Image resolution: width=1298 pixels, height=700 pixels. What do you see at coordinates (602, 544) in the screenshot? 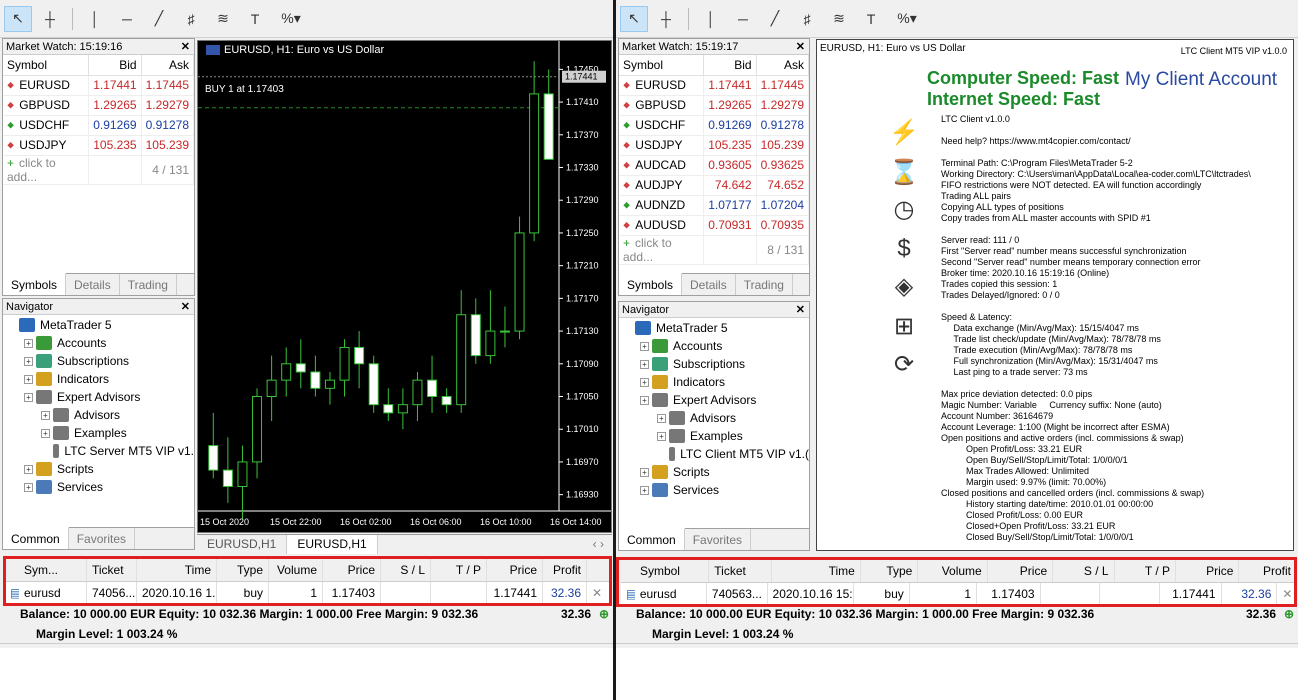
I see `tab-scroll-icon: ‹ ›` at bounding box center [602, 544].